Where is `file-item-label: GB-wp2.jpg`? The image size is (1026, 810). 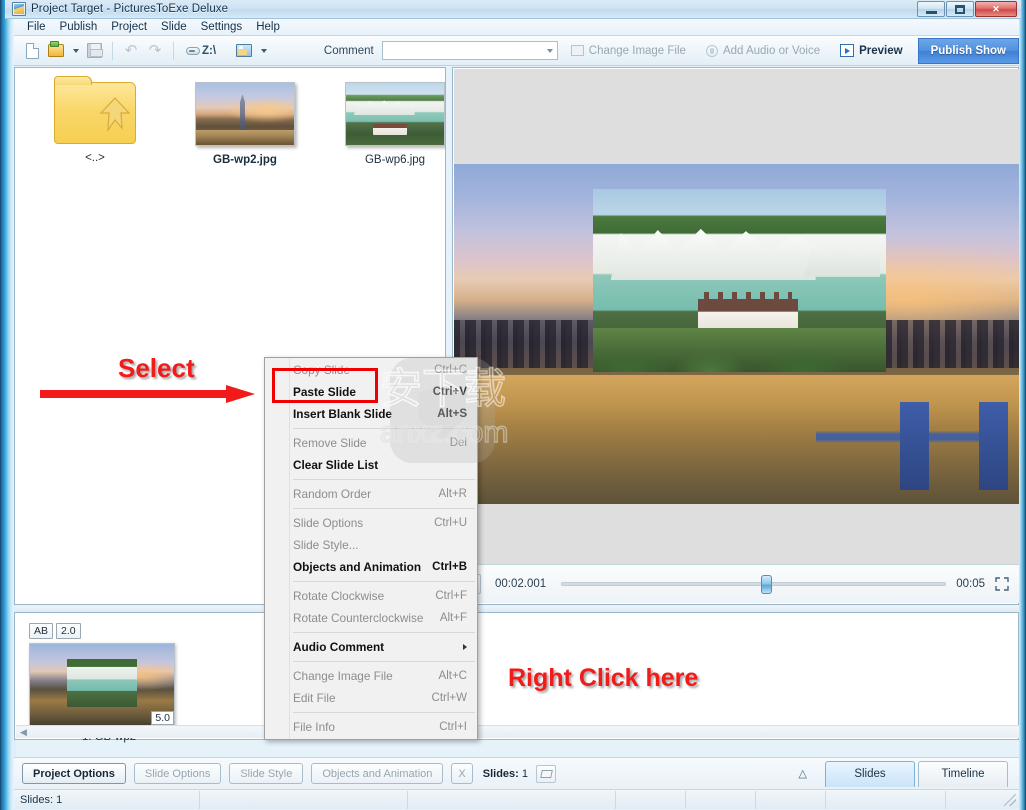
file-item-label: GB-wp2.jpg is located at coordinates (245, 160).